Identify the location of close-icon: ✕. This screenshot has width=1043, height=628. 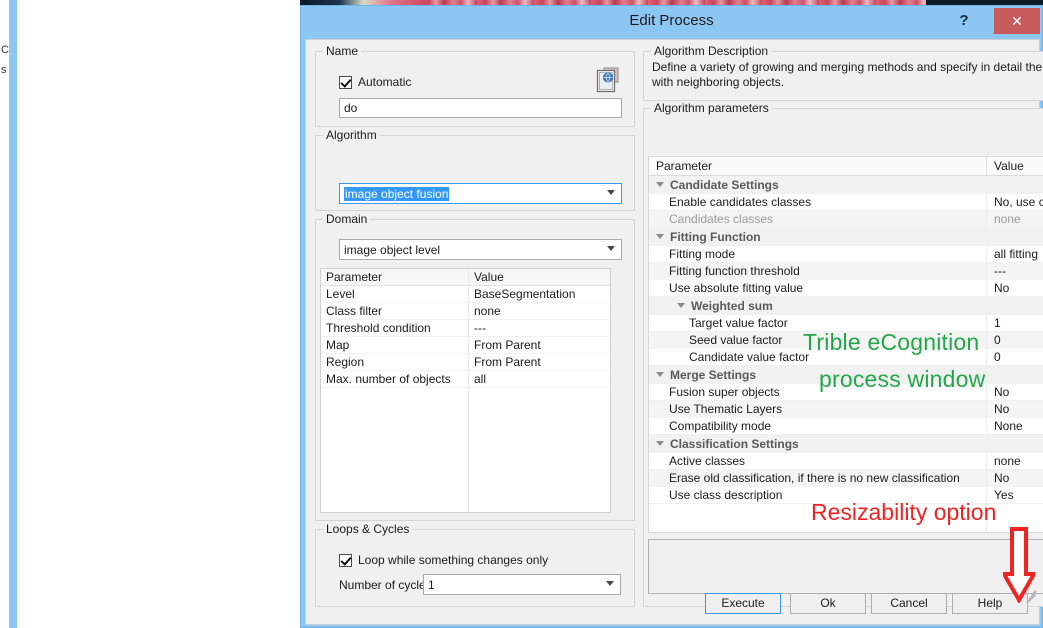
(1017, 21).